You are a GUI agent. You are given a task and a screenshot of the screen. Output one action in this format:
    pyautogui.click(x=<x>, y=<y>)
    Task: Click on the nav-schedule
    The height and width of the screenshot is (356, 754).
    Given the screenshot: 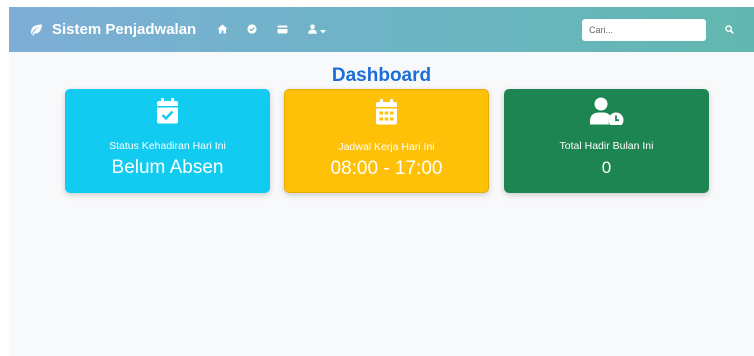 What is the action you would take?
    pyautogui.click(x=282, y=29)
    